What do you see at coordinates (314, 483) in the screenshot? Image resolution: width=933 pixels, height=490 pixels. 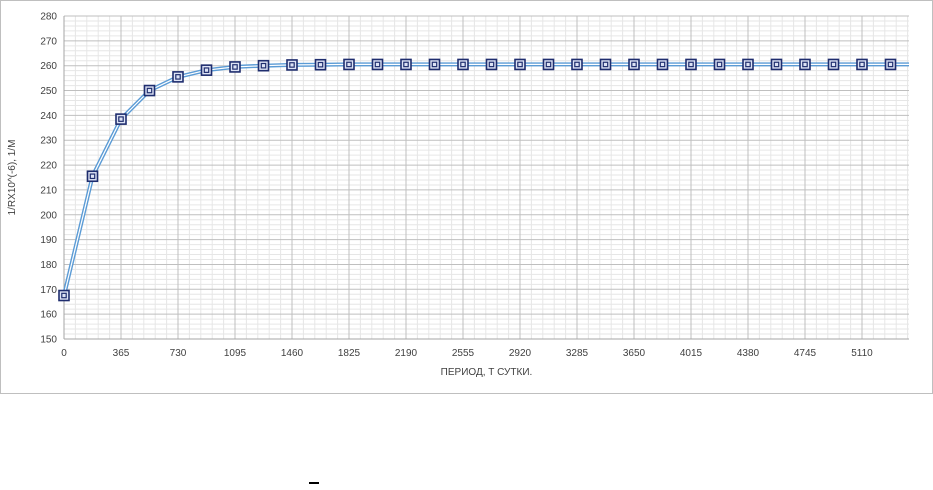 I see `dash-mark` at bounding box center [314, 483].